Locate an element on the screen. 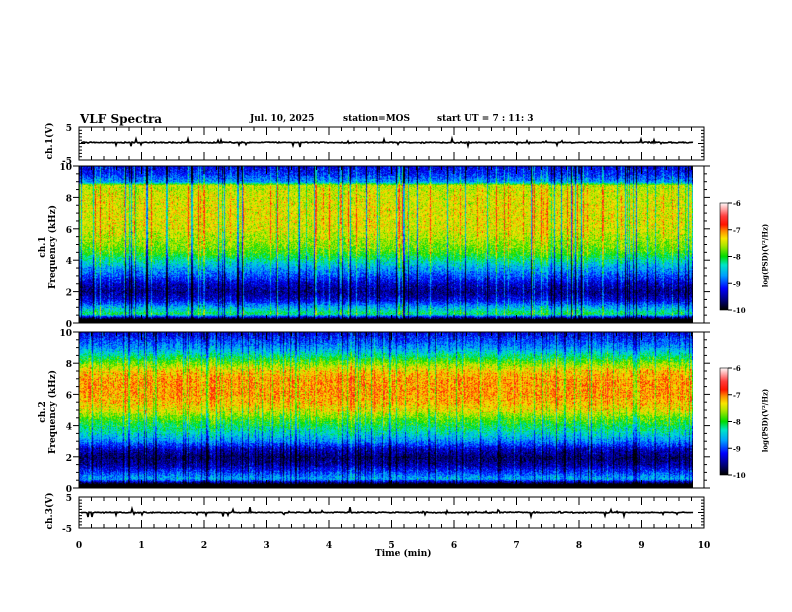  y-tick-label: 0 is located at coordinates (69, 490).